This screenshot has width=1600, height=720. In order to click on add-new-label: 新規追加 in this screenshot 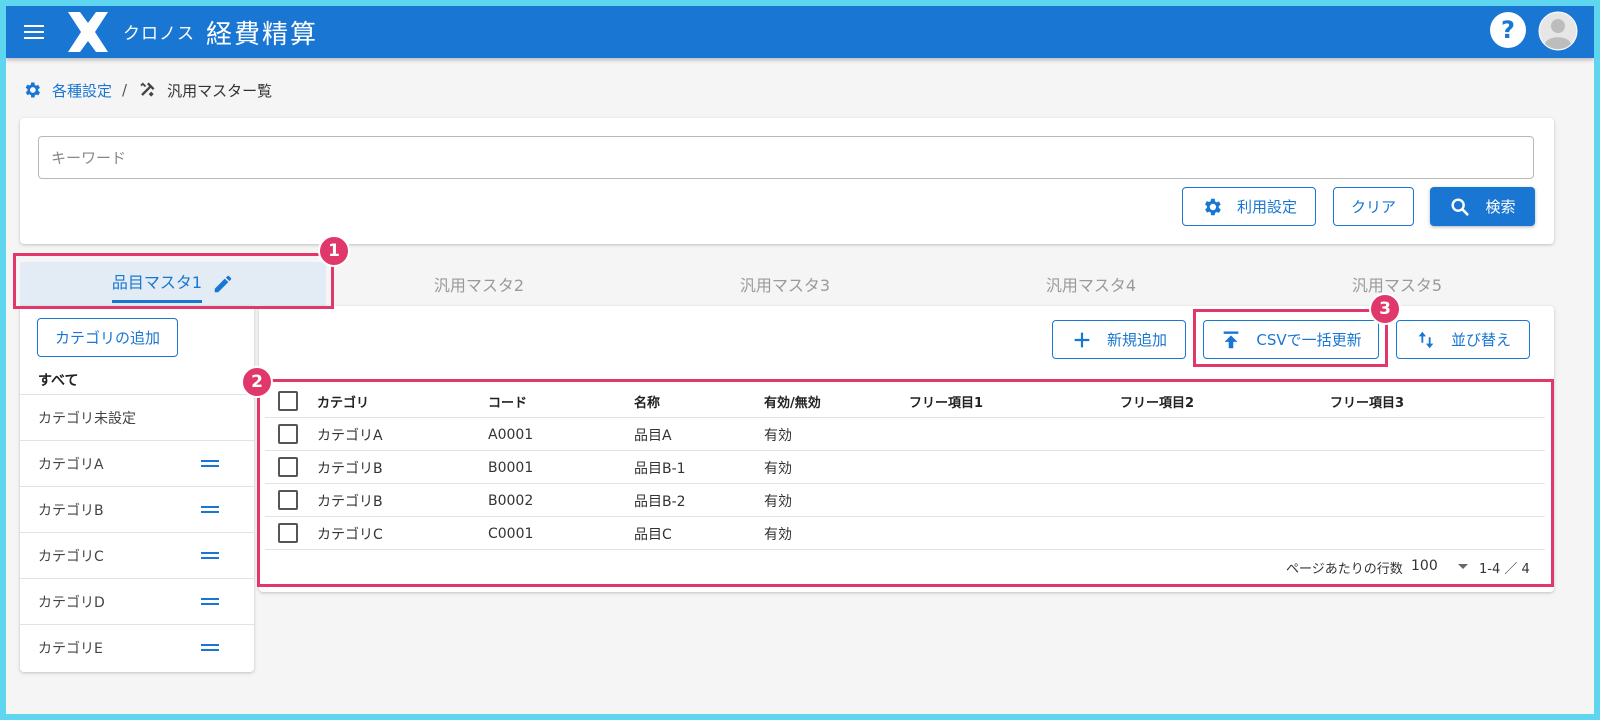, I will do `click(1136, 340)`.